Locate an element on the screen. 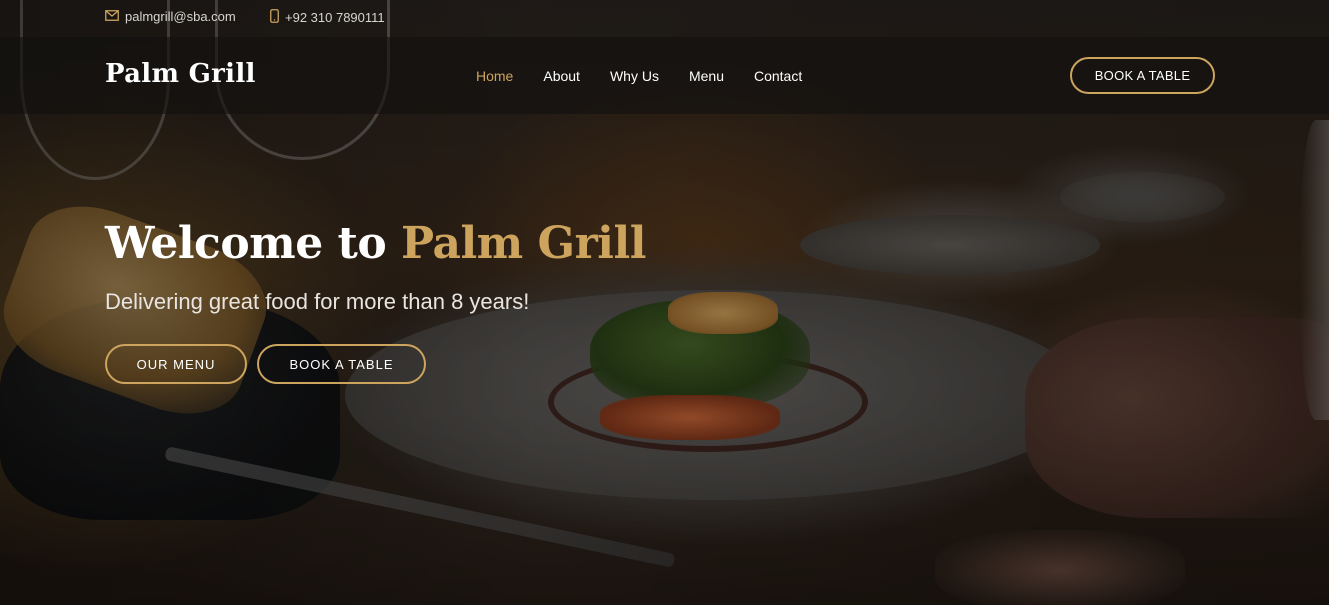 The width and height of the screenshot is (1329, 605). nav-why-us: Why Us is located at coordinates (634, 76).